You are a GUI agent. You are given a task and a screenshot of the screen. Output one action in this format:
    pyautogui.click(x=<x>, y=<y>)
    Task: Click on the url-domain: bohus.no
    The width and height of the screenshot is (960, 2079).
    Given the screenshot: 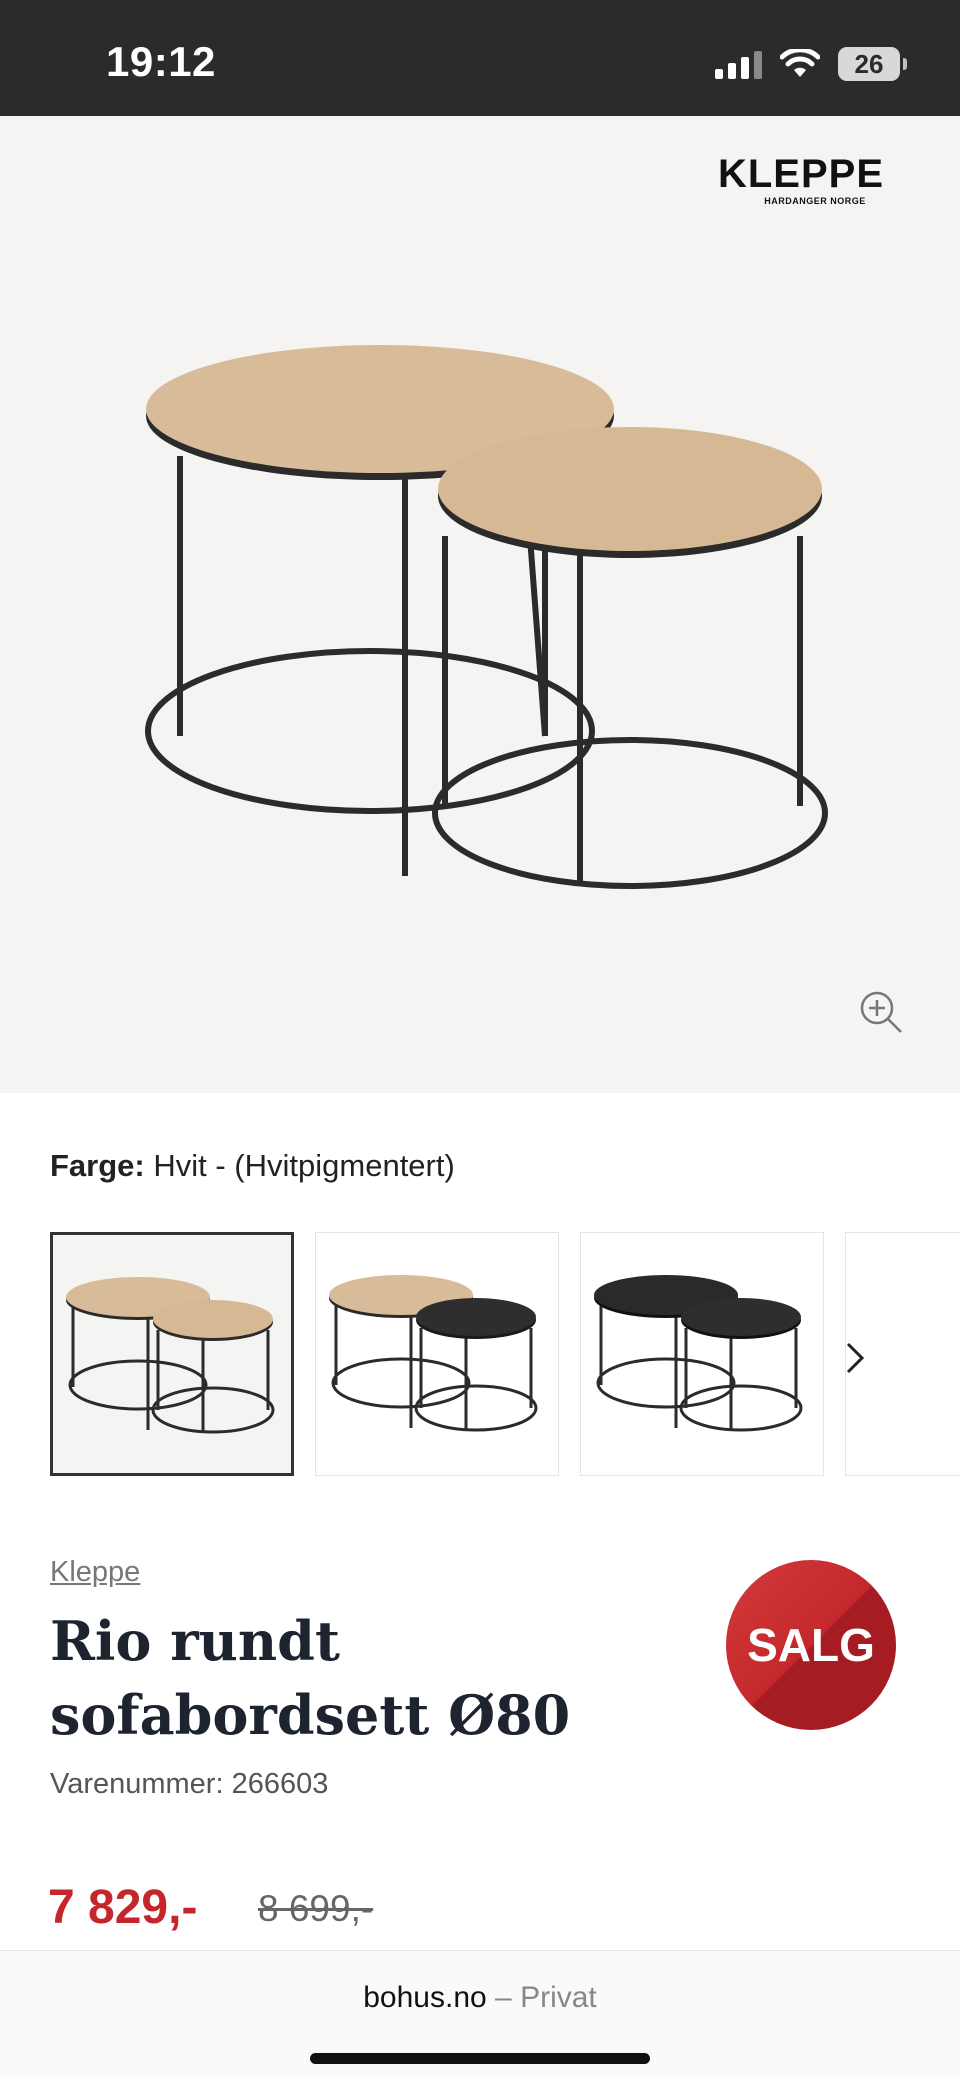 What is the action you would take?
    pyautogui.click(x=425, y=1997)
    